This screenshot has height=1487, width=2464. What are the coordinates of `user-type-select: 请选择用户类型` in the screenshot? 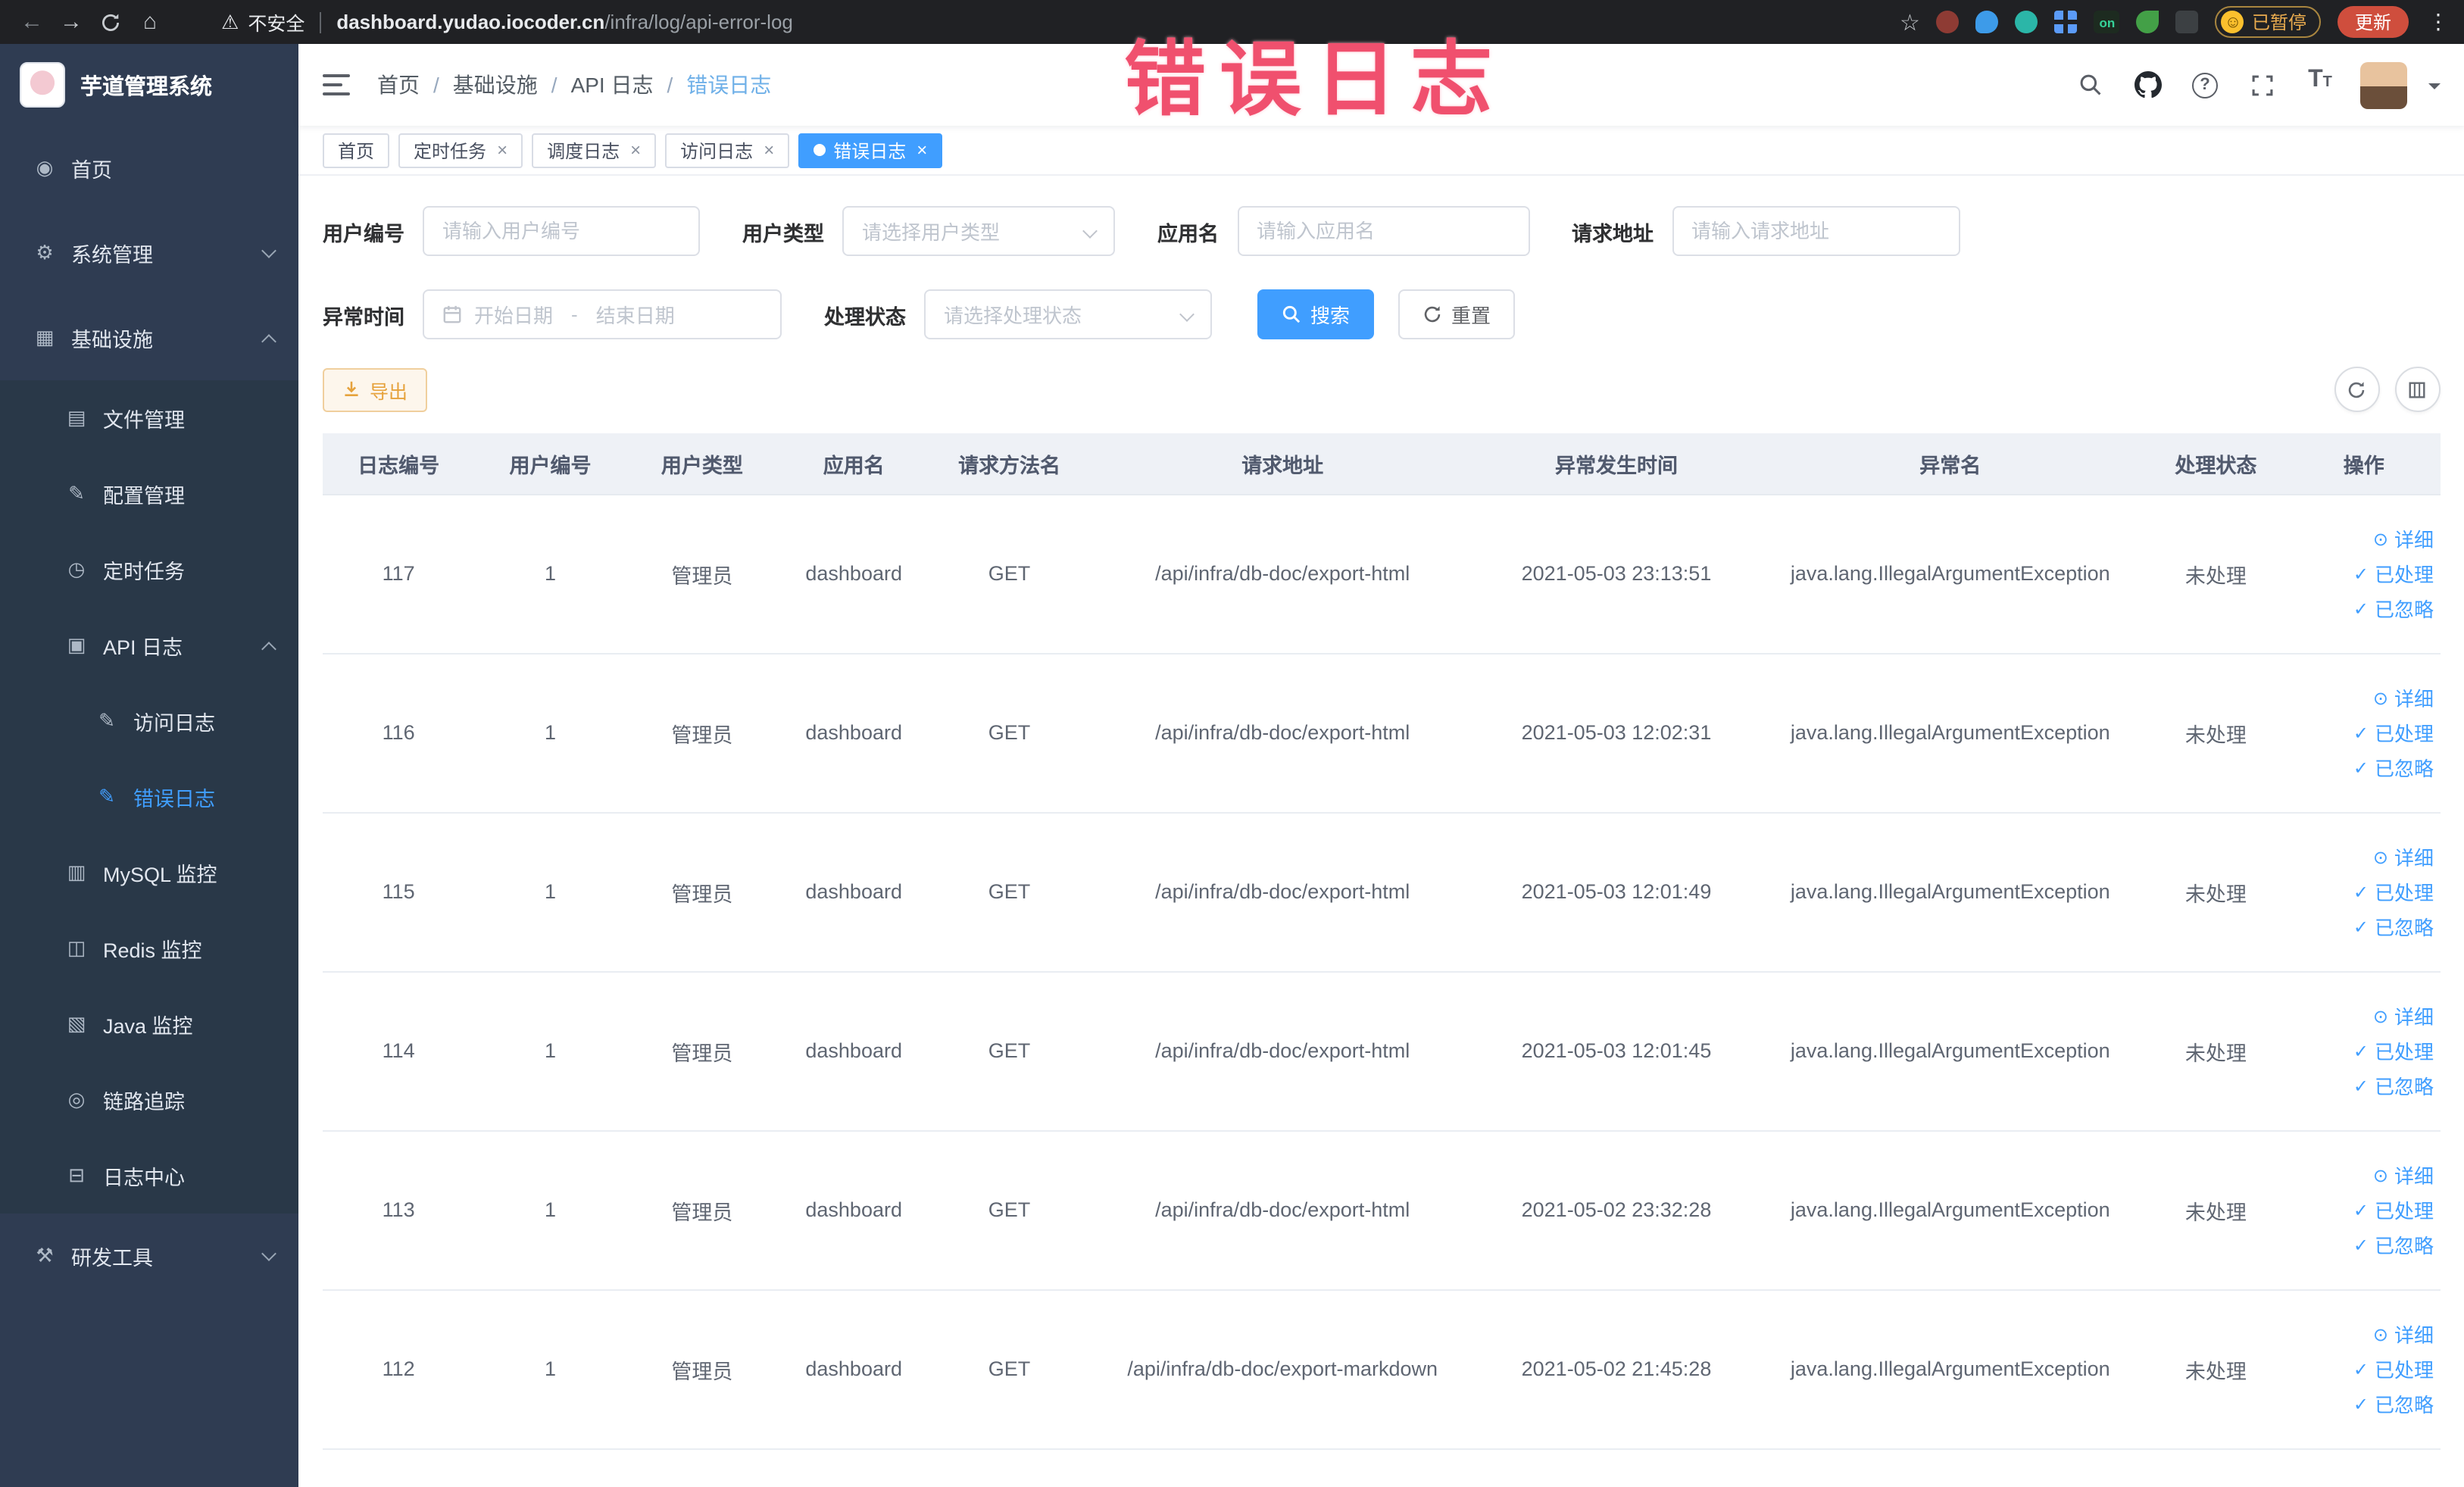 It's located at (978, 231).